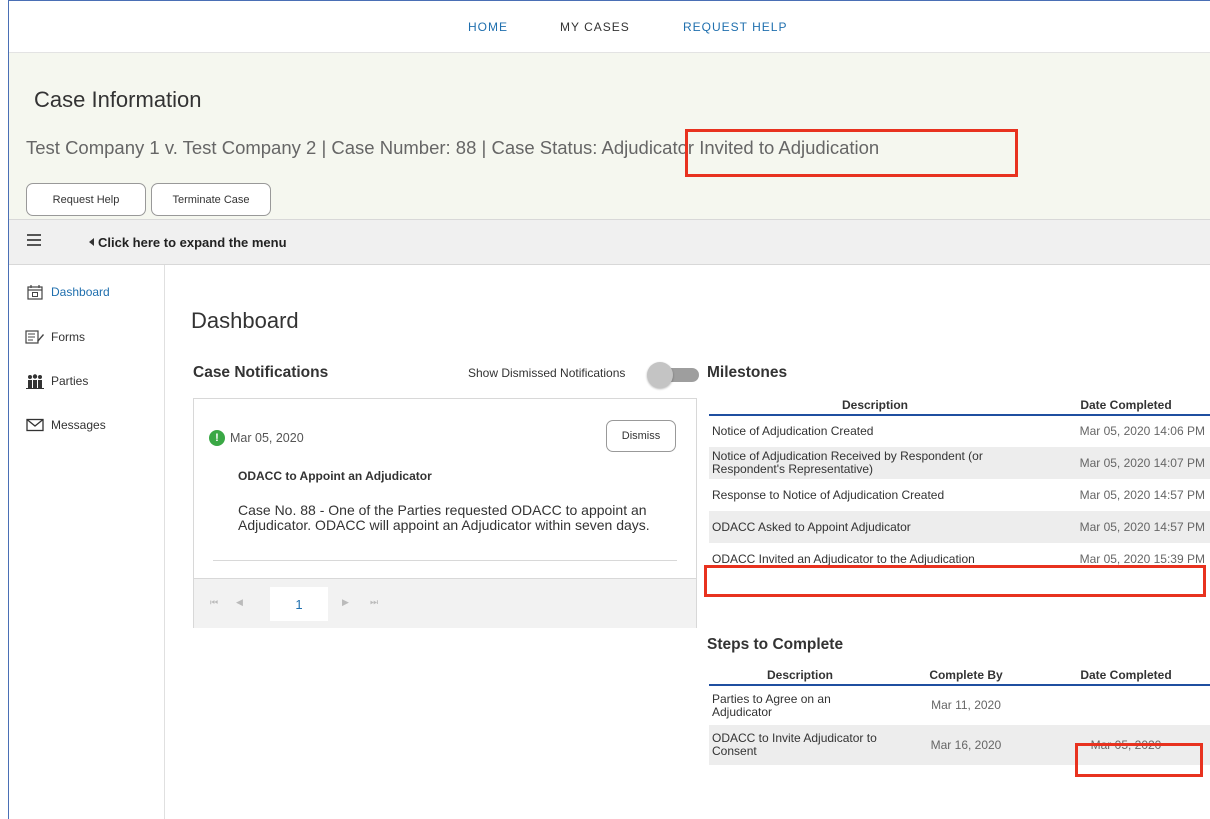 This screenshot has width=1210, height=819. I want to click on milestone-date: Mar 05, 2020 15:39 PM, so click(1142, 558).